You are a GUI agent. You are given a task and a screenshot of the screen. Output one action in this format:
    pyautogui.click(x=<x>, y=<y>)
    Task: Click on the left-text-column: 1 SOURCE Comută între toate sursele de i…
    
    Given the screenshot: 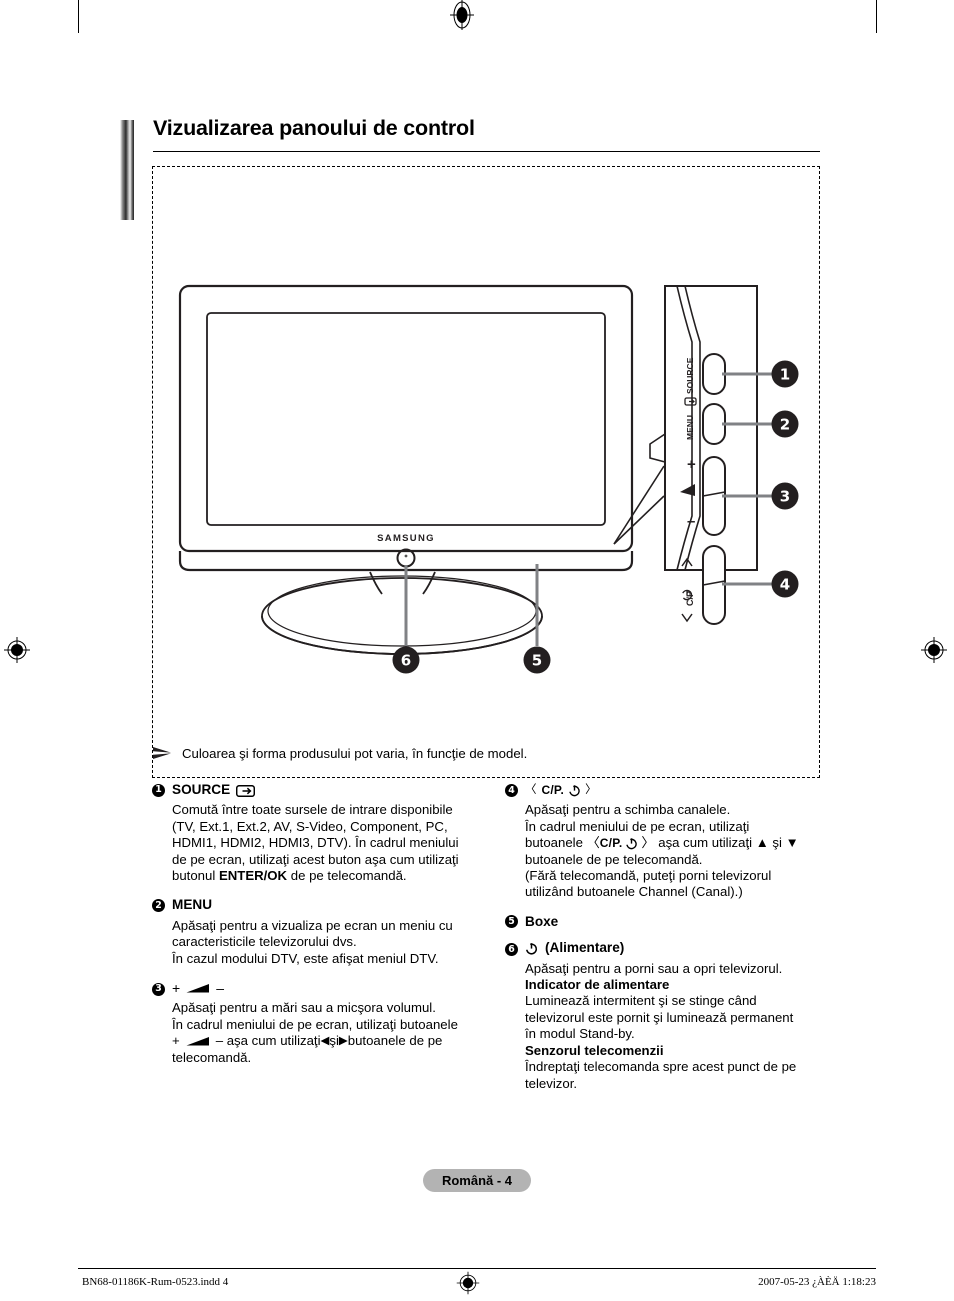 What is the action you would take?
    pyautogui.click(x=324, y=930)
    